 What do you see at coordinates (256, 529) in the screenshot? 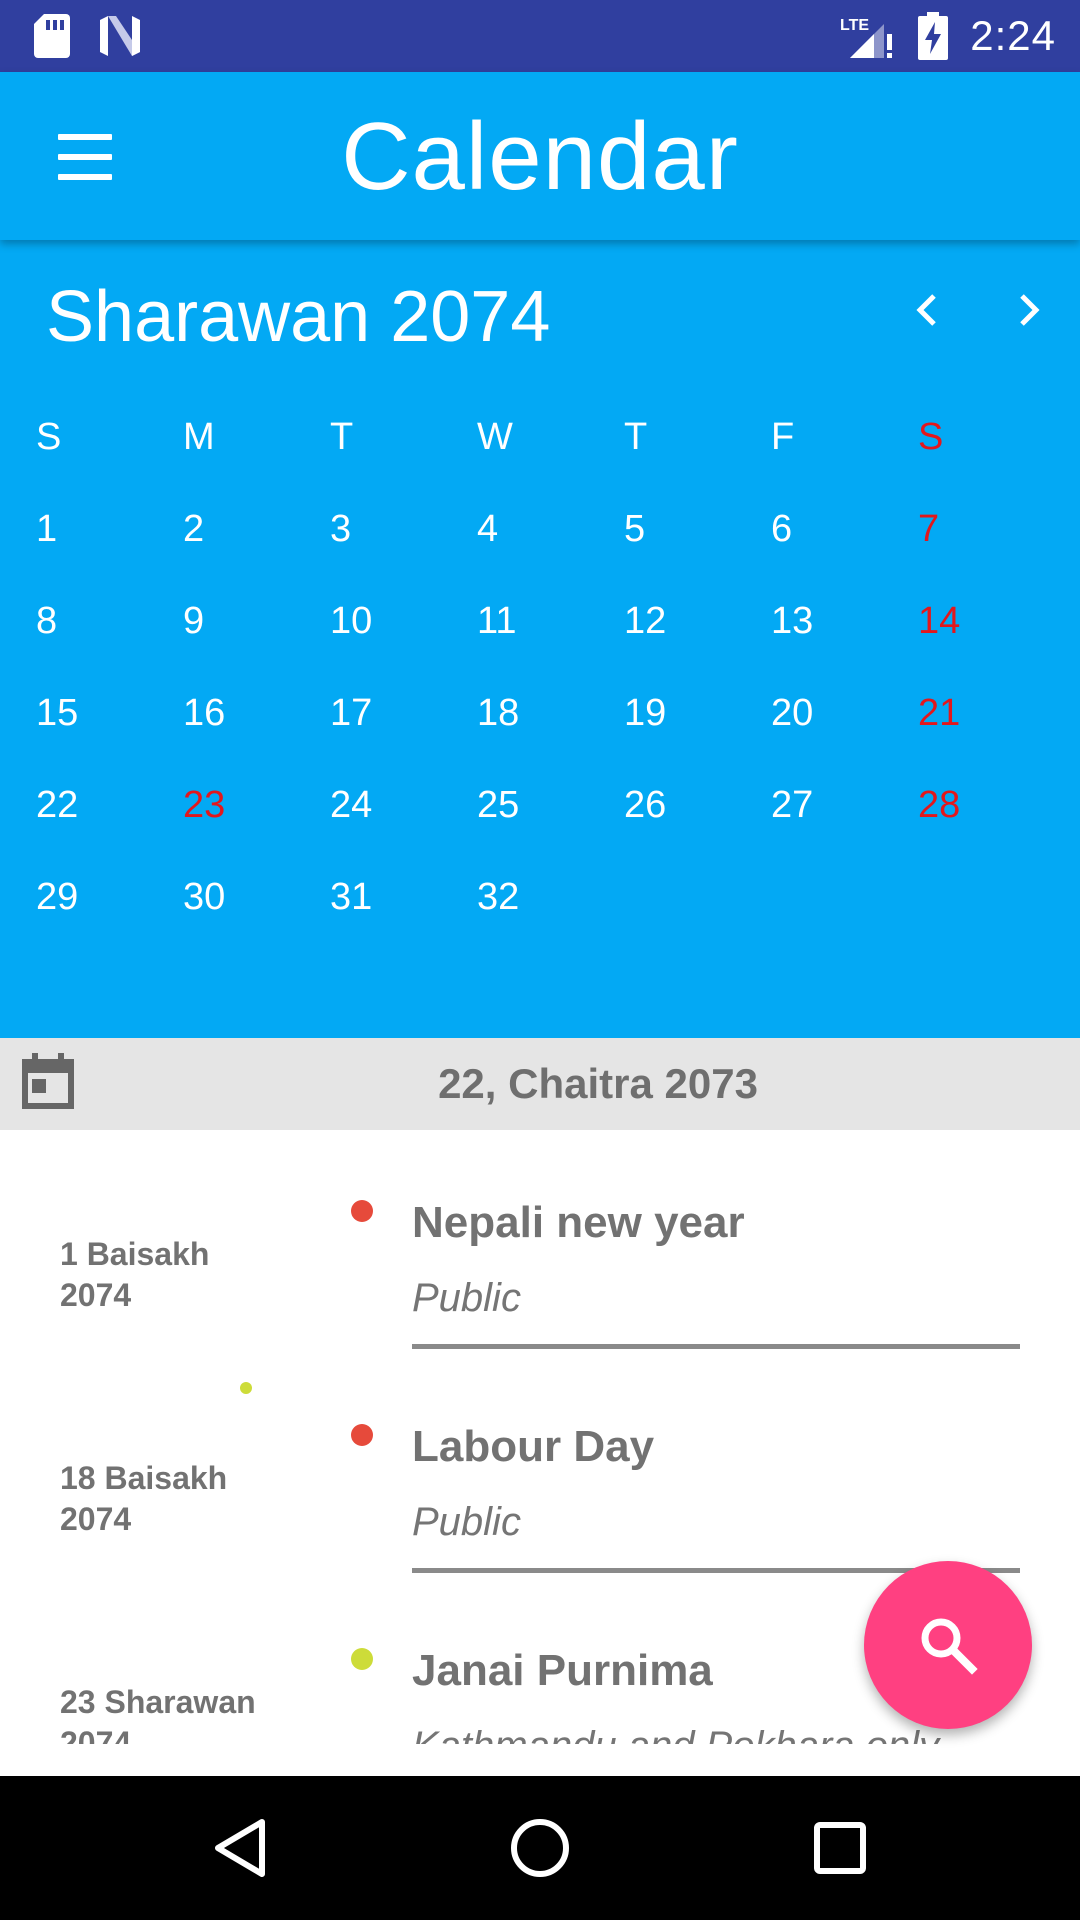
I see `day-cell: 2` at bounding box center [256, 529].